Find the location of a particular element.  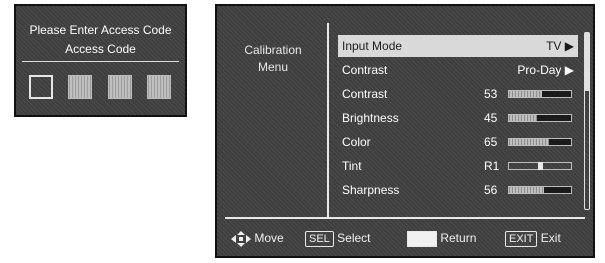

return-label: Return is located at coordinates (458, 238).